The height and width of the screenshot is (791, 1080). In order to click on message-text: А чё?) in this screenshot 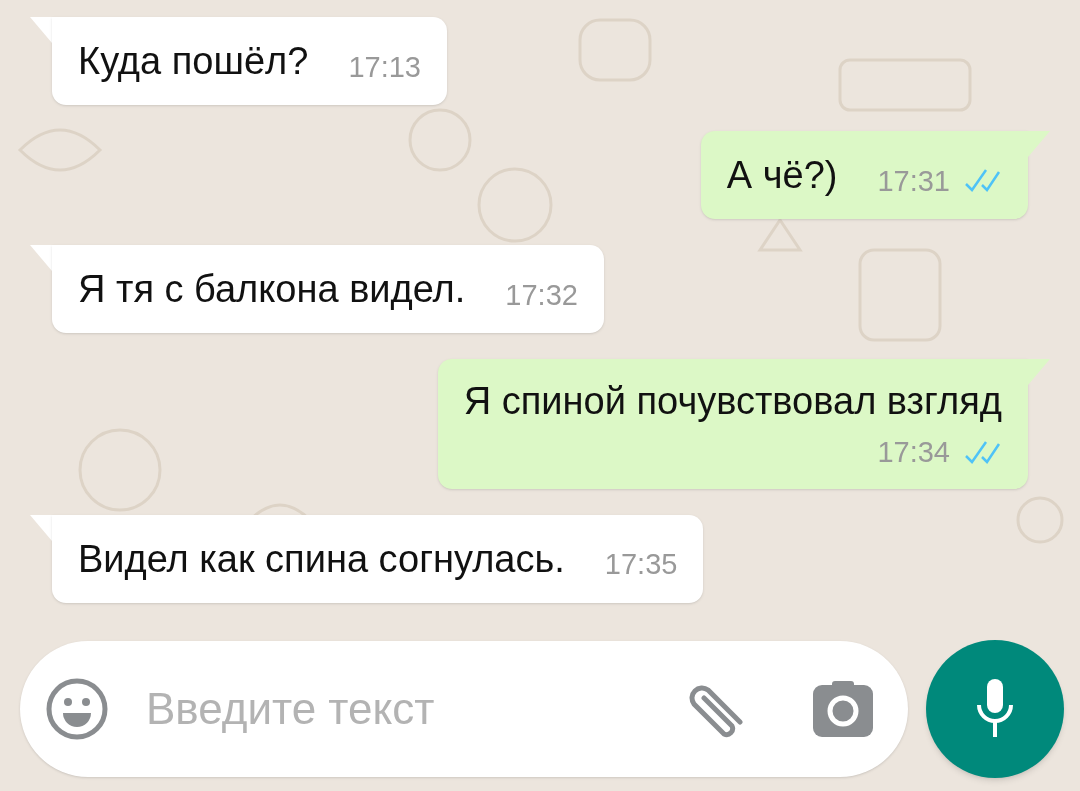, I will do `click(782, 175)`.